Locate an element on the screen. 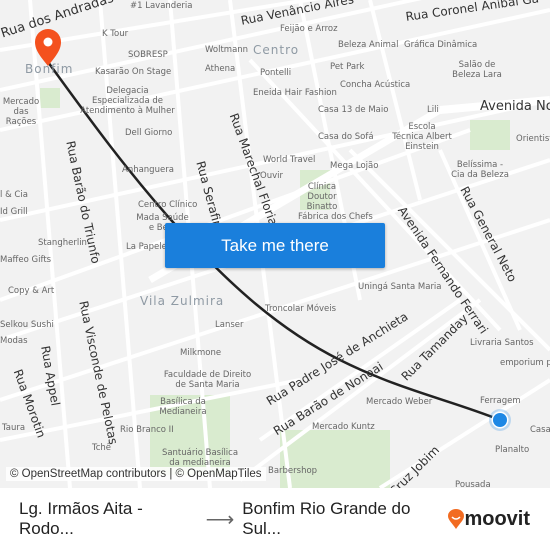 The image size is (550, 550). place-label: l & Cia is located at coordinates (14, 195).